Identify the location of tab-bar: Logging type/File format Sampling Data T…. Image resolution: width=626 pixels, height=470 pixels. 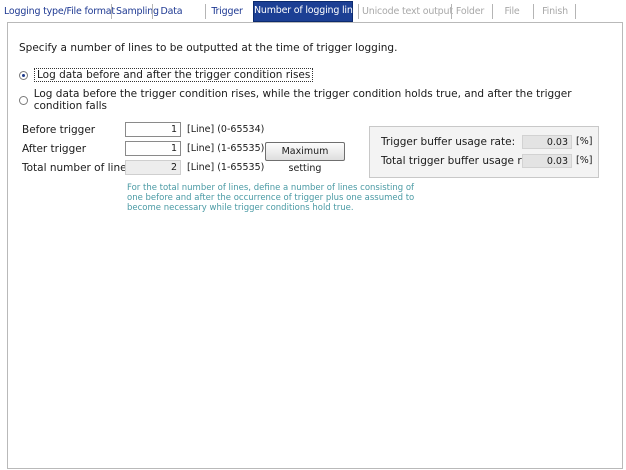
(313, 11).